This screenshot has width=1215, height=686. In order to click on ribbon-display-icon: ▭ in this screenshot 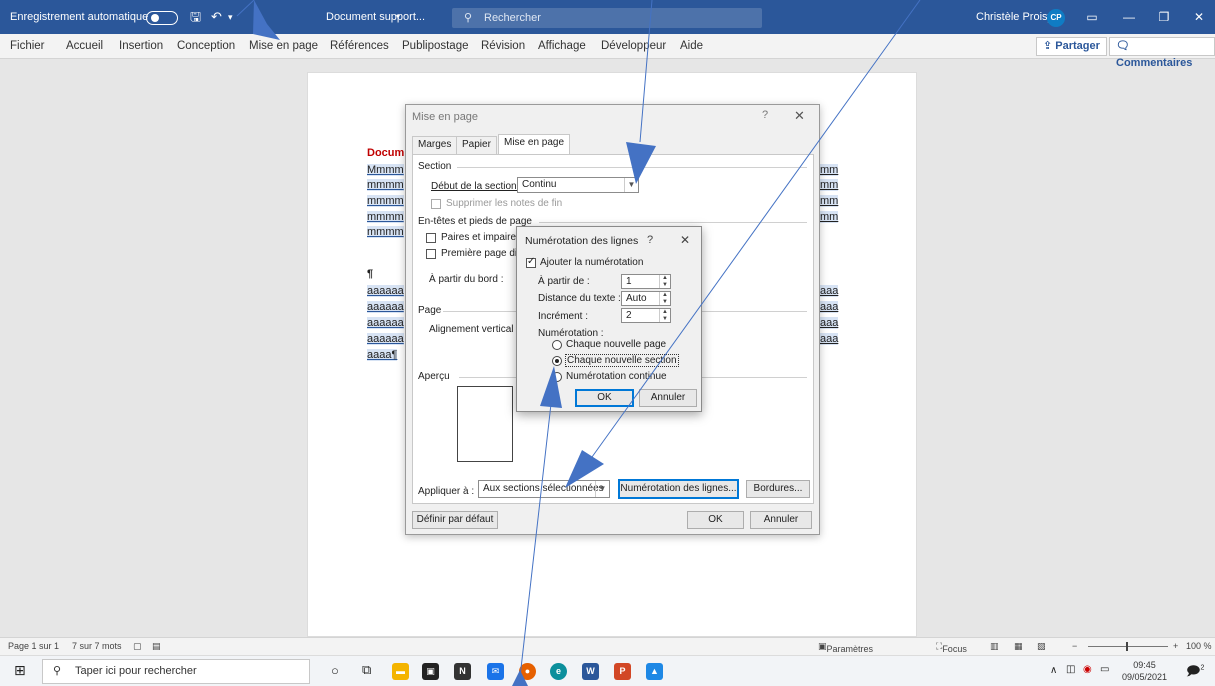, I will do `click(1092, 17)`.